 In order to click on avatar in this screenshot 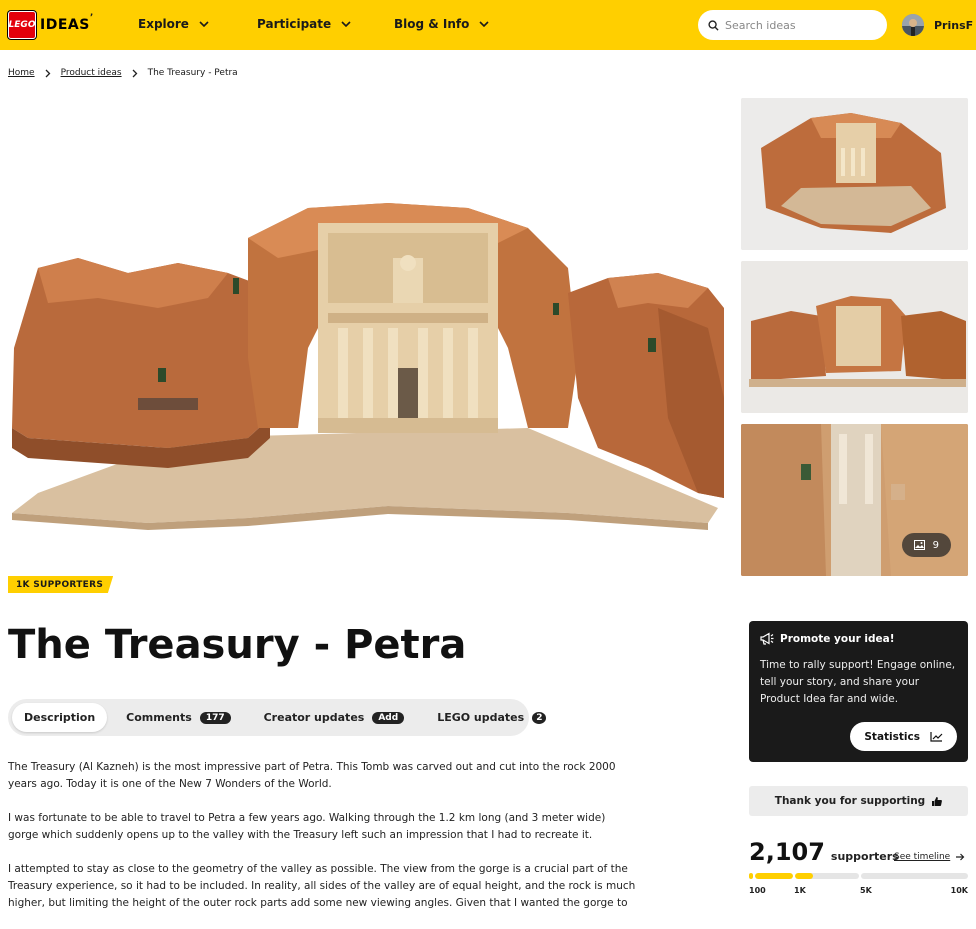, I will do `click(913, 25)`.